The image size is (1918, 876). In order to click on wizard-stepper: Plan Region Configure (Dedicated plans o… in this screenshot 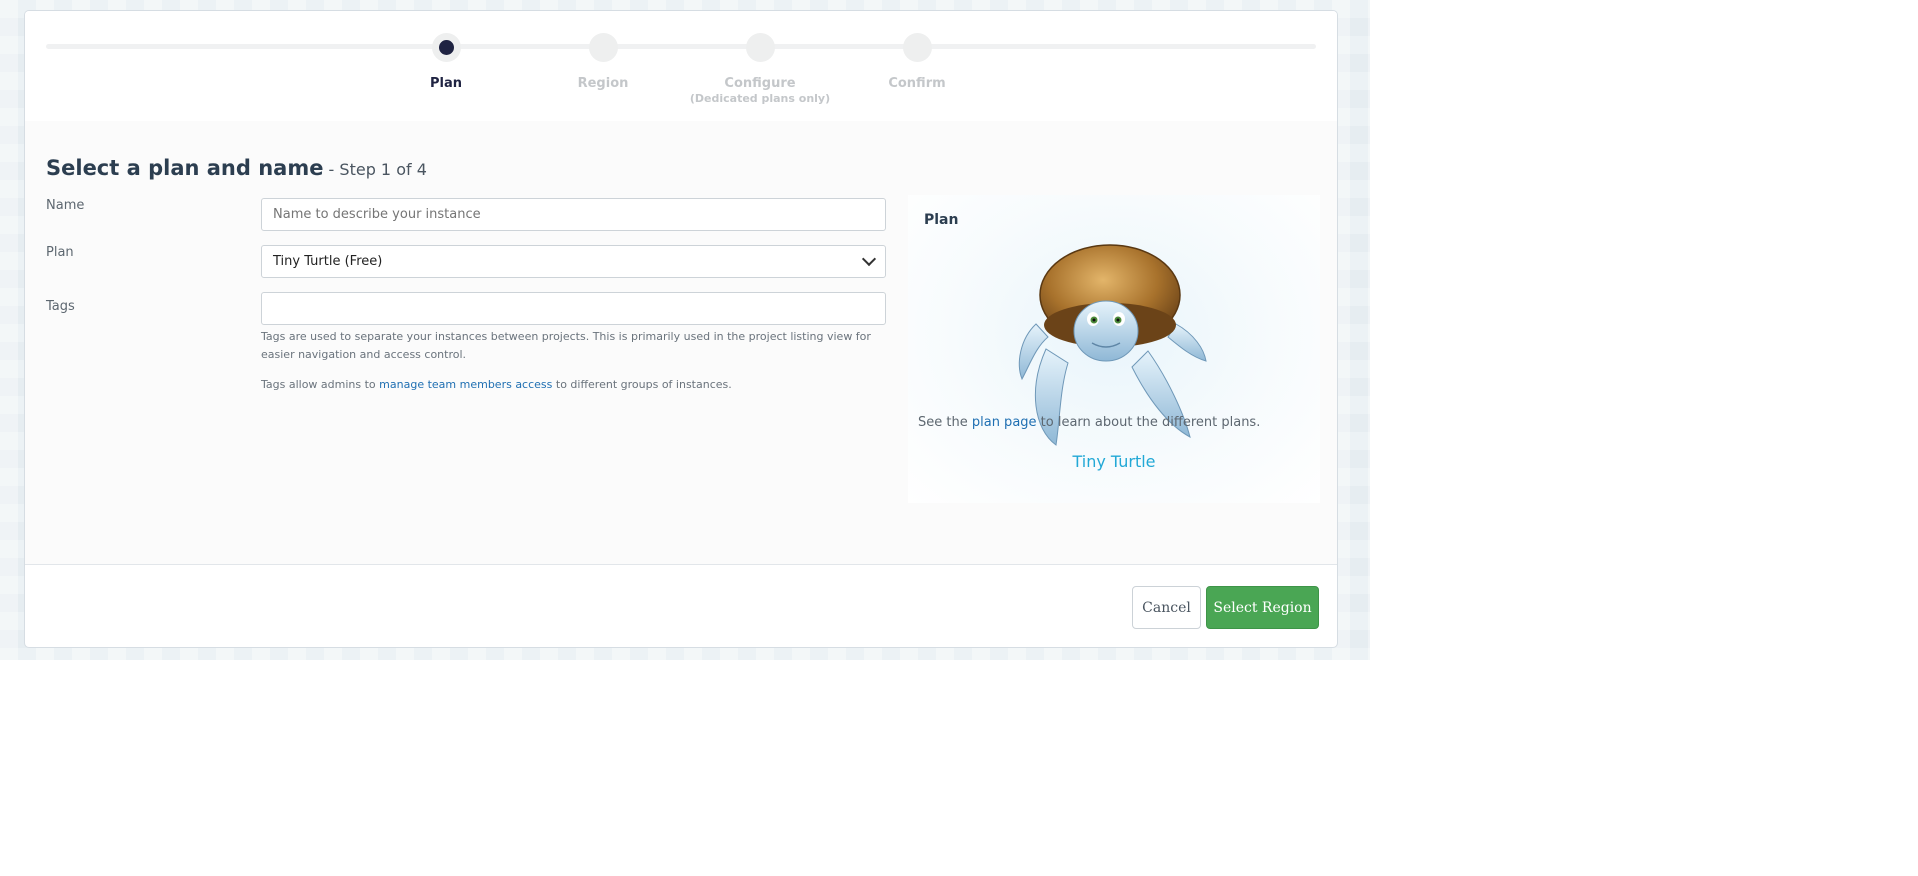, I will do `click(681, 66)`.